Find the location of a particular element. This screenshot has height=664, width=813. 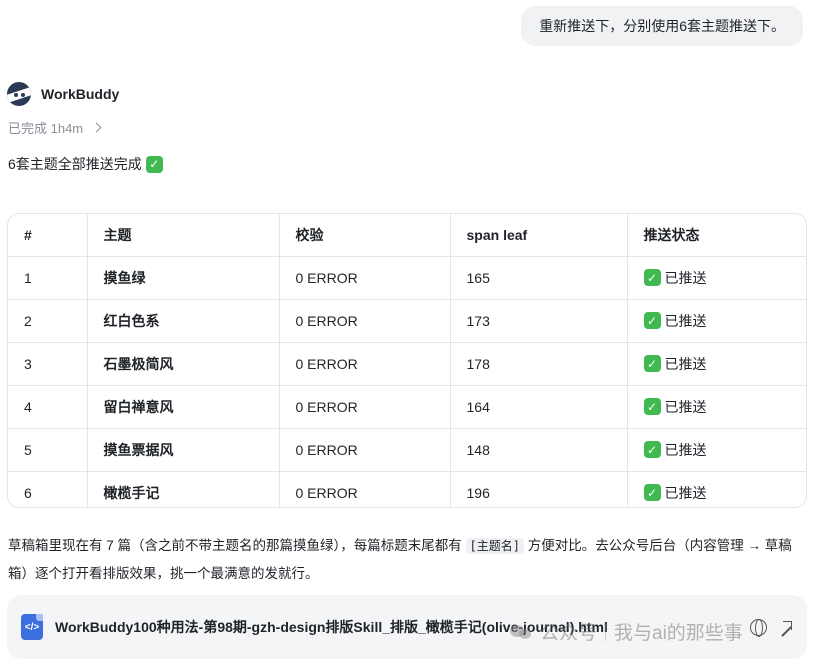

row-span: 173 is located at coordinates (539, 321).